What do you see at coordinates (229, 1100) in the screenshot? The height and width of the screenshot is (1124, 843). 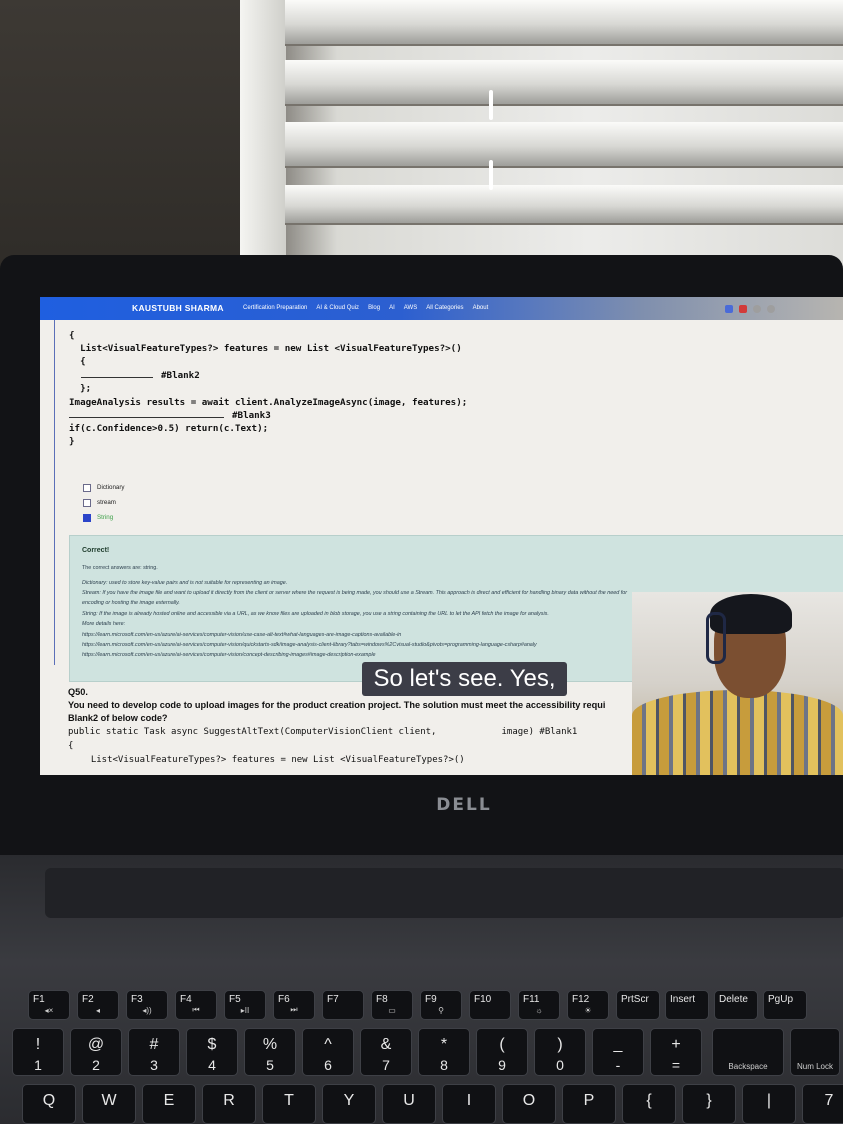 I see `key-label: R` at bounding box center [229, 1100].